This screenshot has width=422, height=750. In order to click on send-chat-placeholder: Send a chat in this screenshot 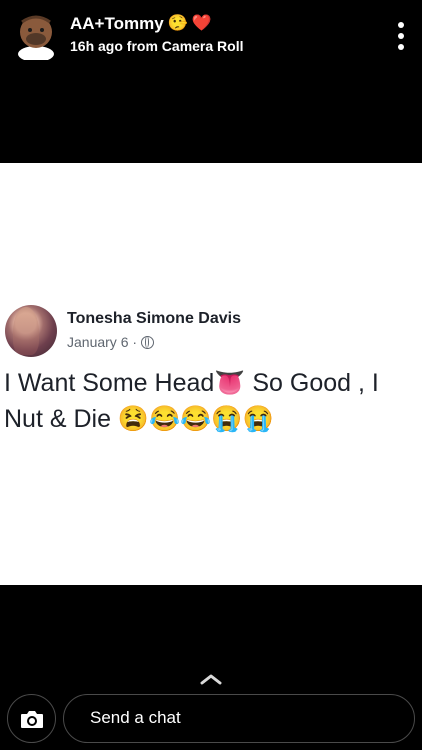, I will do `click(135, 717)`.